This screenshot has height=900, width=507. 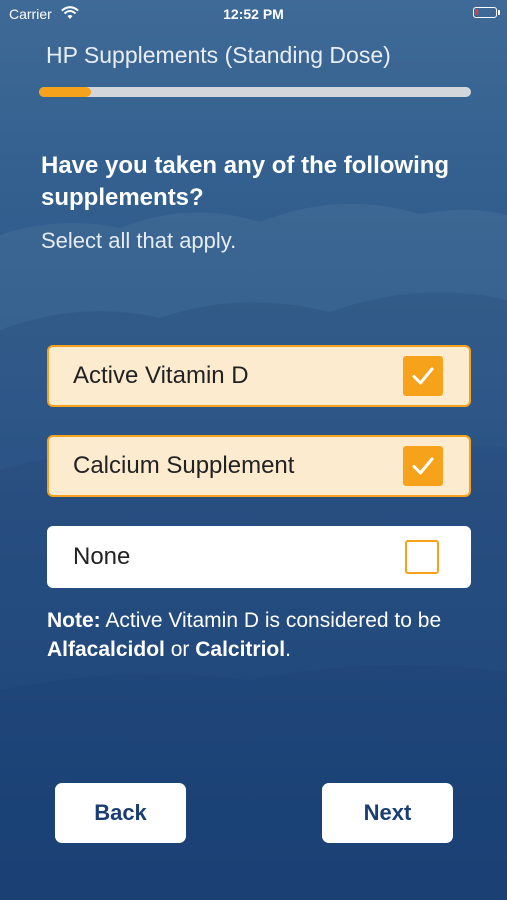 I want to click on note-text-2: or, so click(x=180, y=649).